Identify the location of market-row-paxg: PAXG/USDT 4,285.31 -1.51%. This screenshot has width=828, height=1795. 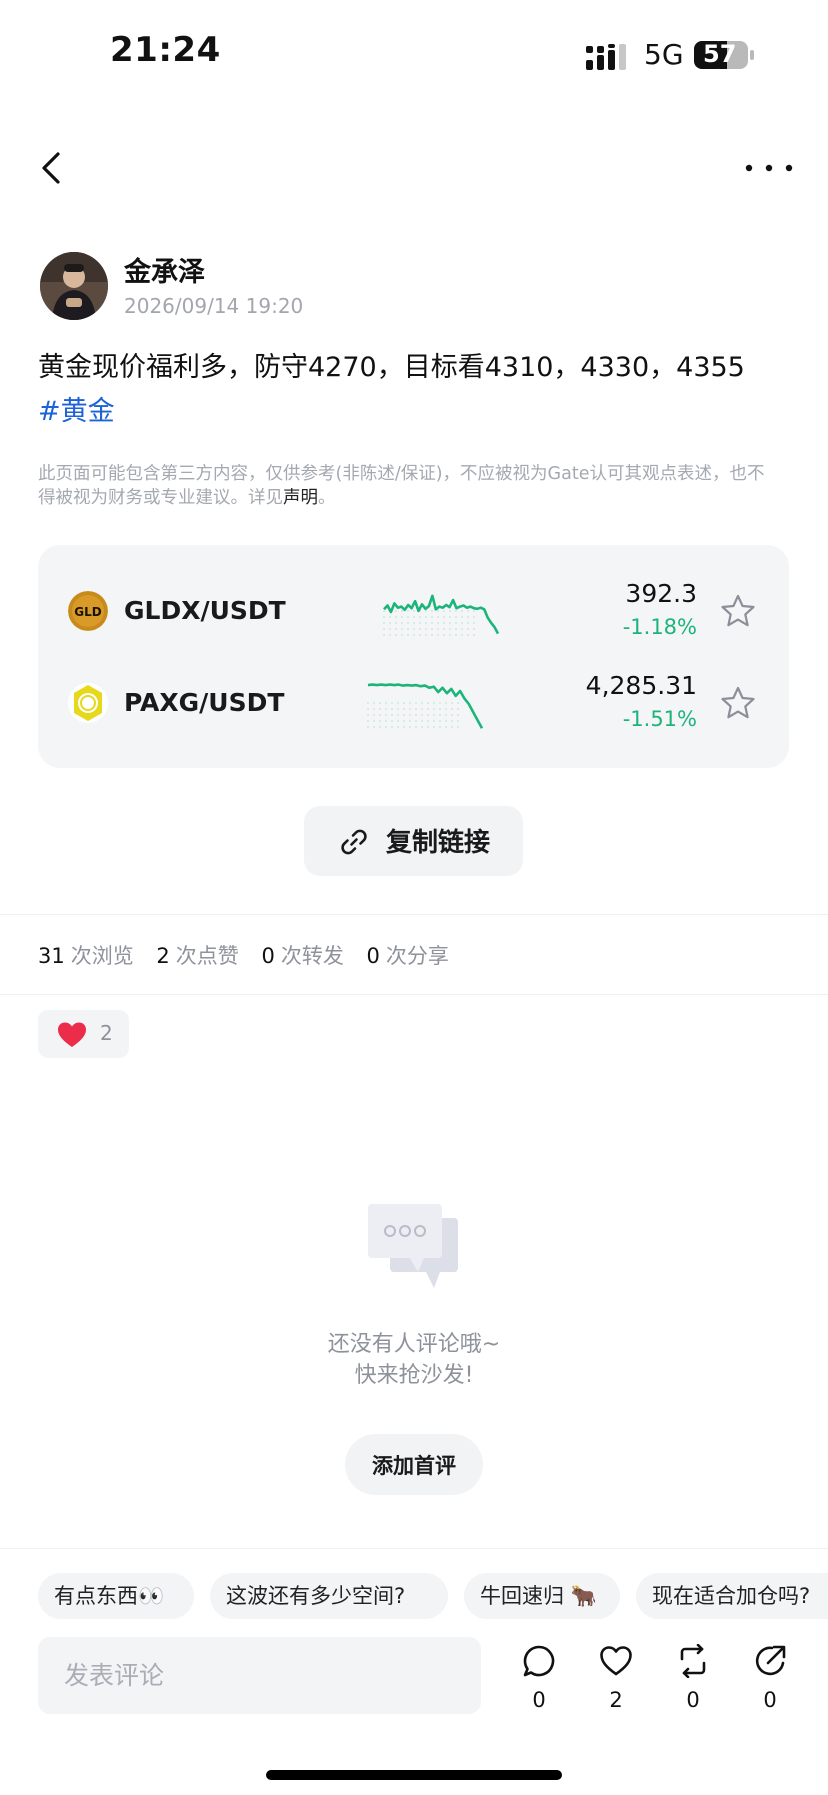
(413, 684).